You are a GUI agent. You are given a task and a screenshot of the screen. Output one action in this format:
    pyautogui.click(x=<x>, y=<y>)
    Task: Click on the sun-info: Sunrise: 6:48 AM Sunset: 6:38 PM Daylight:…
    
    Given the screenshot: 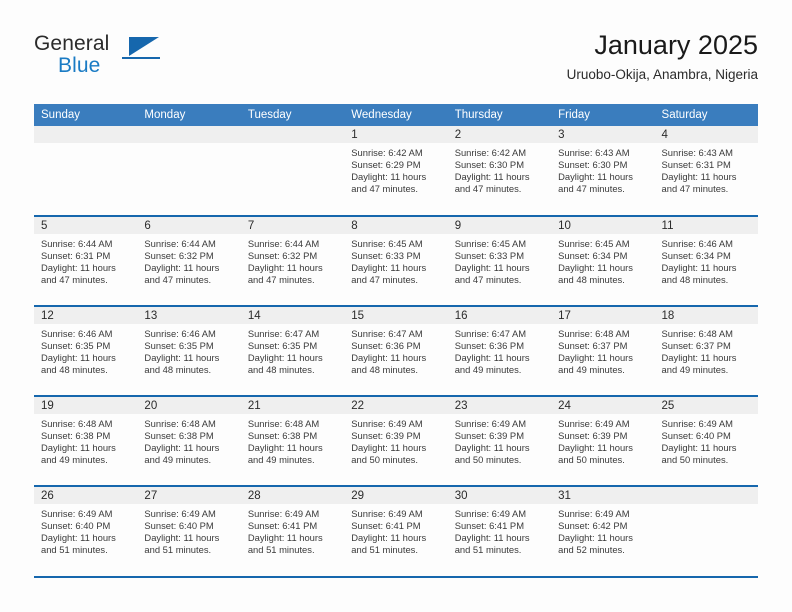 What is the action you would take?
    pyautogui.click(x=188, y=440)
    